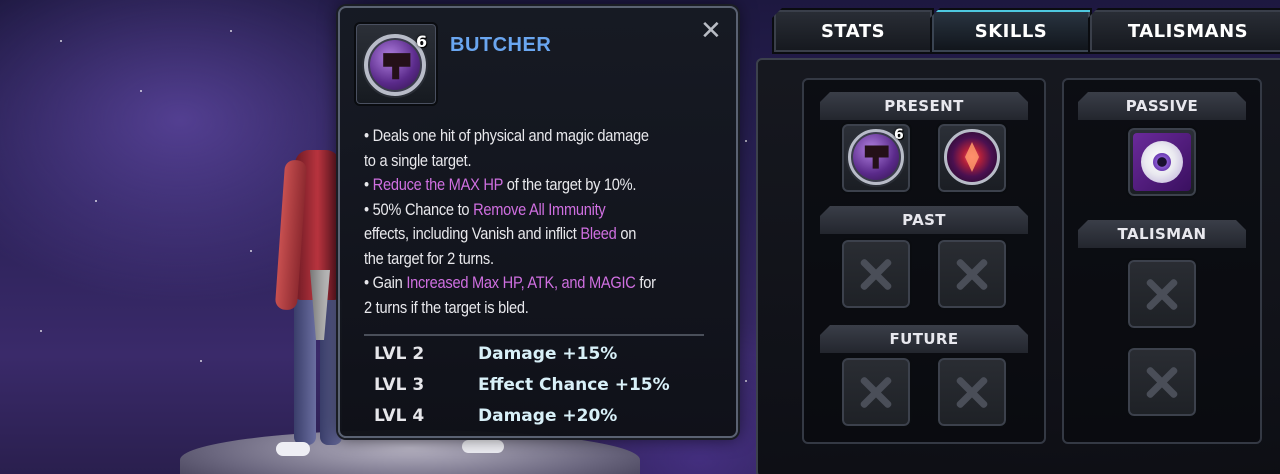 The image size is (1280, 474). Describe the element at coordinates (368, 184) in the screenshot. I see `description-text: •` at that location.